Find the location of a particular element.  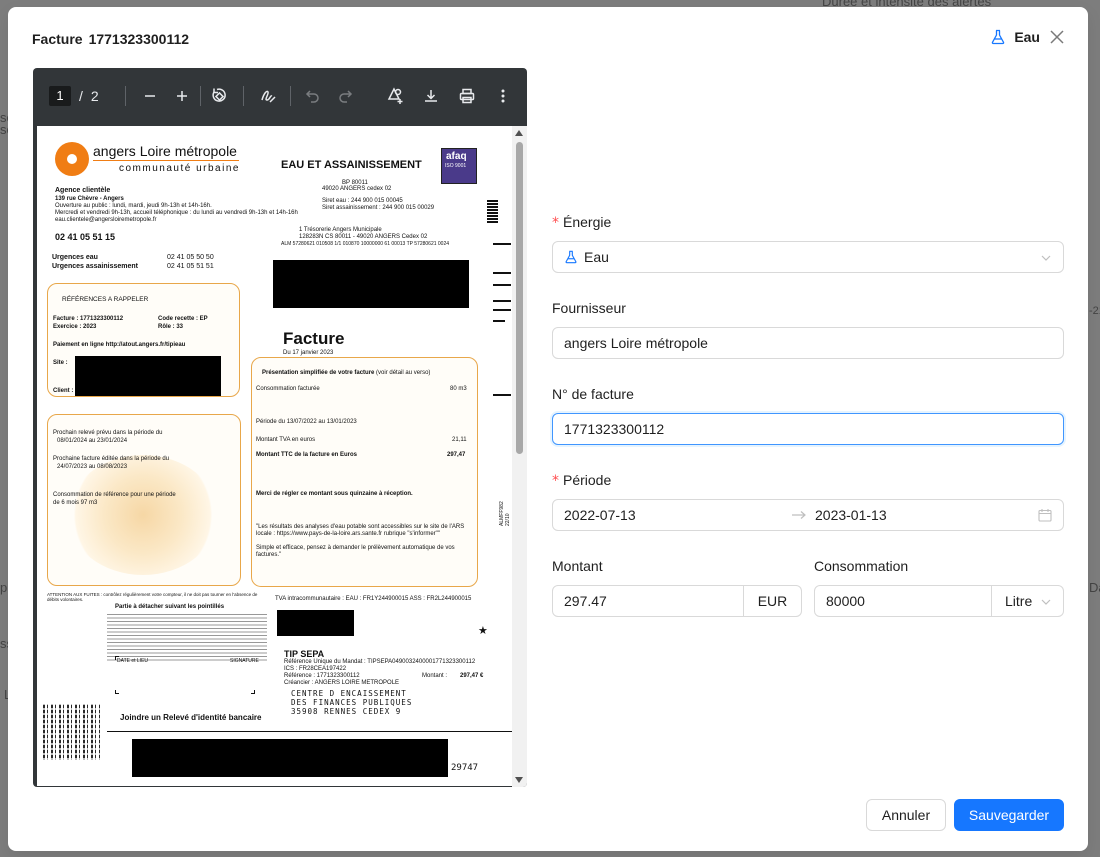

codeline-end: 29747 is located at coordinates (465, 768).